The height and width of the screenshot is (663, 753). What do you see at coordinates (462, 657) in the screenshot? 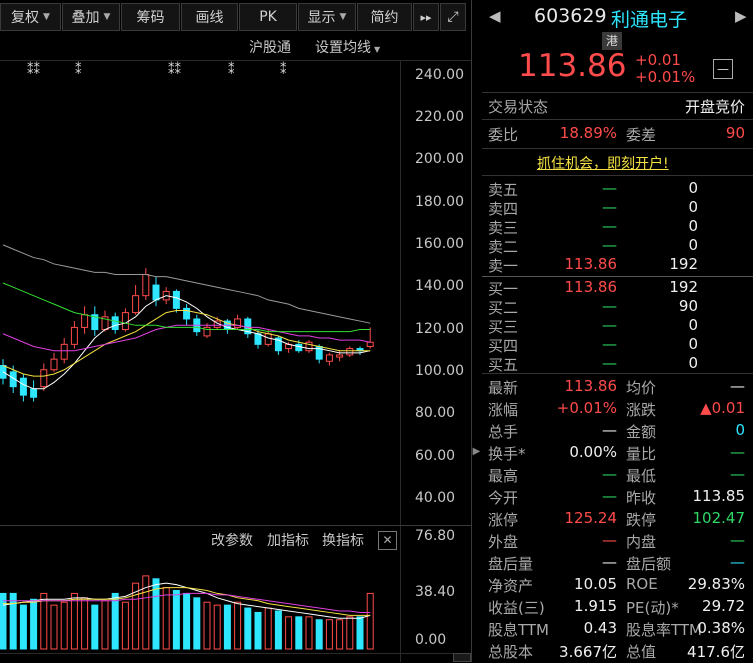
I see `scrollbar-handle` at bounding box center [462, 657].